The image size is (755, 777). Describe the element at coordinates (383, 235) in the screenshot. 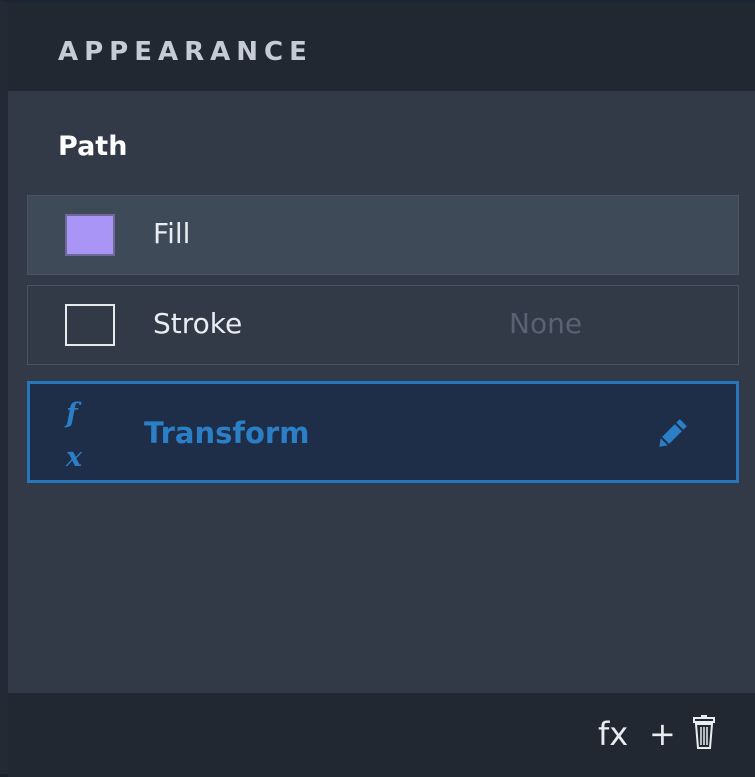

I see `fill-row: Fill` at that location.